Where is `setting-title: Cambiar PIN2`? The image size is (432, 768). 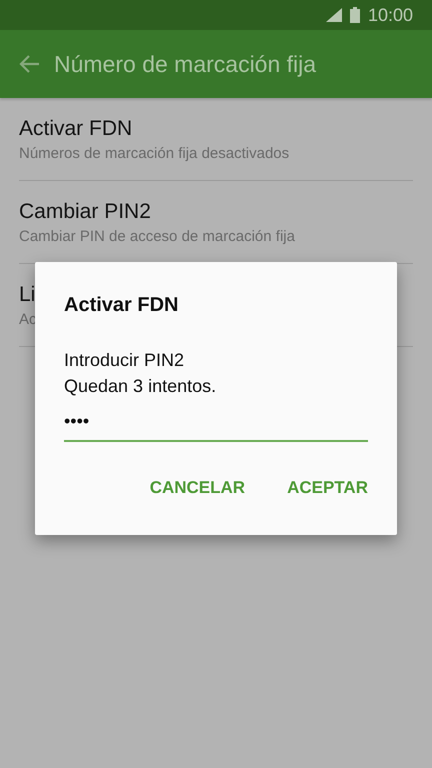 setting-title: Cambiar PIN2 is located at coordinates (216, 212).